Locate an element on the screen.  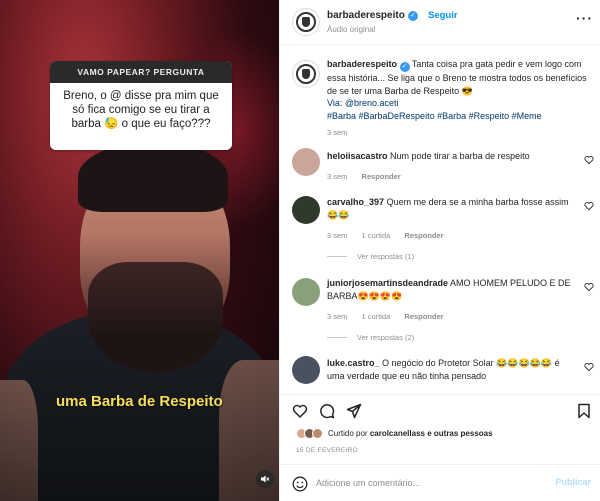
follow-button: Seguir is located at coordinates (443, 15).